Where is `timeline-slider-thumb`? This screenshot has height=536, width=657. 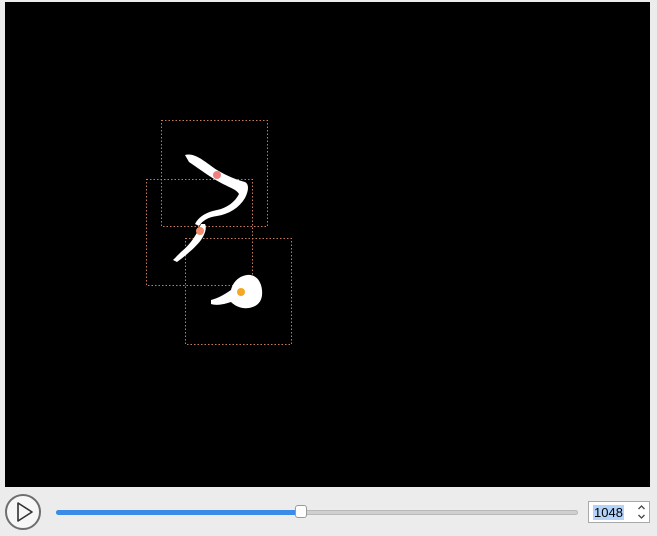 timeline-slider-thumb is located at coordinates (301, 511).